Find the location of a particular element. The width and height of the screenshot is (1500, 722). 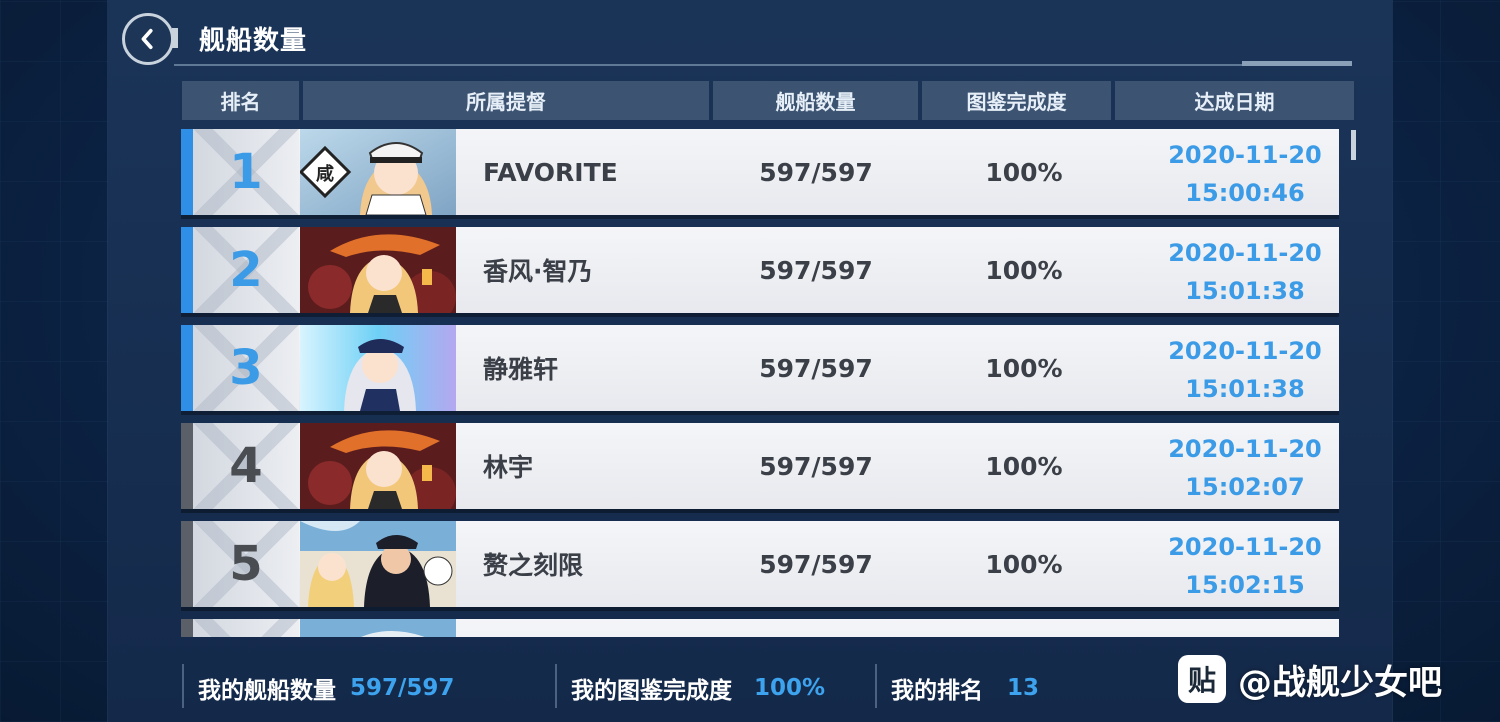

my-ships-stat: 我的舰船数量 597/597 is located at coordinates (326, 688).